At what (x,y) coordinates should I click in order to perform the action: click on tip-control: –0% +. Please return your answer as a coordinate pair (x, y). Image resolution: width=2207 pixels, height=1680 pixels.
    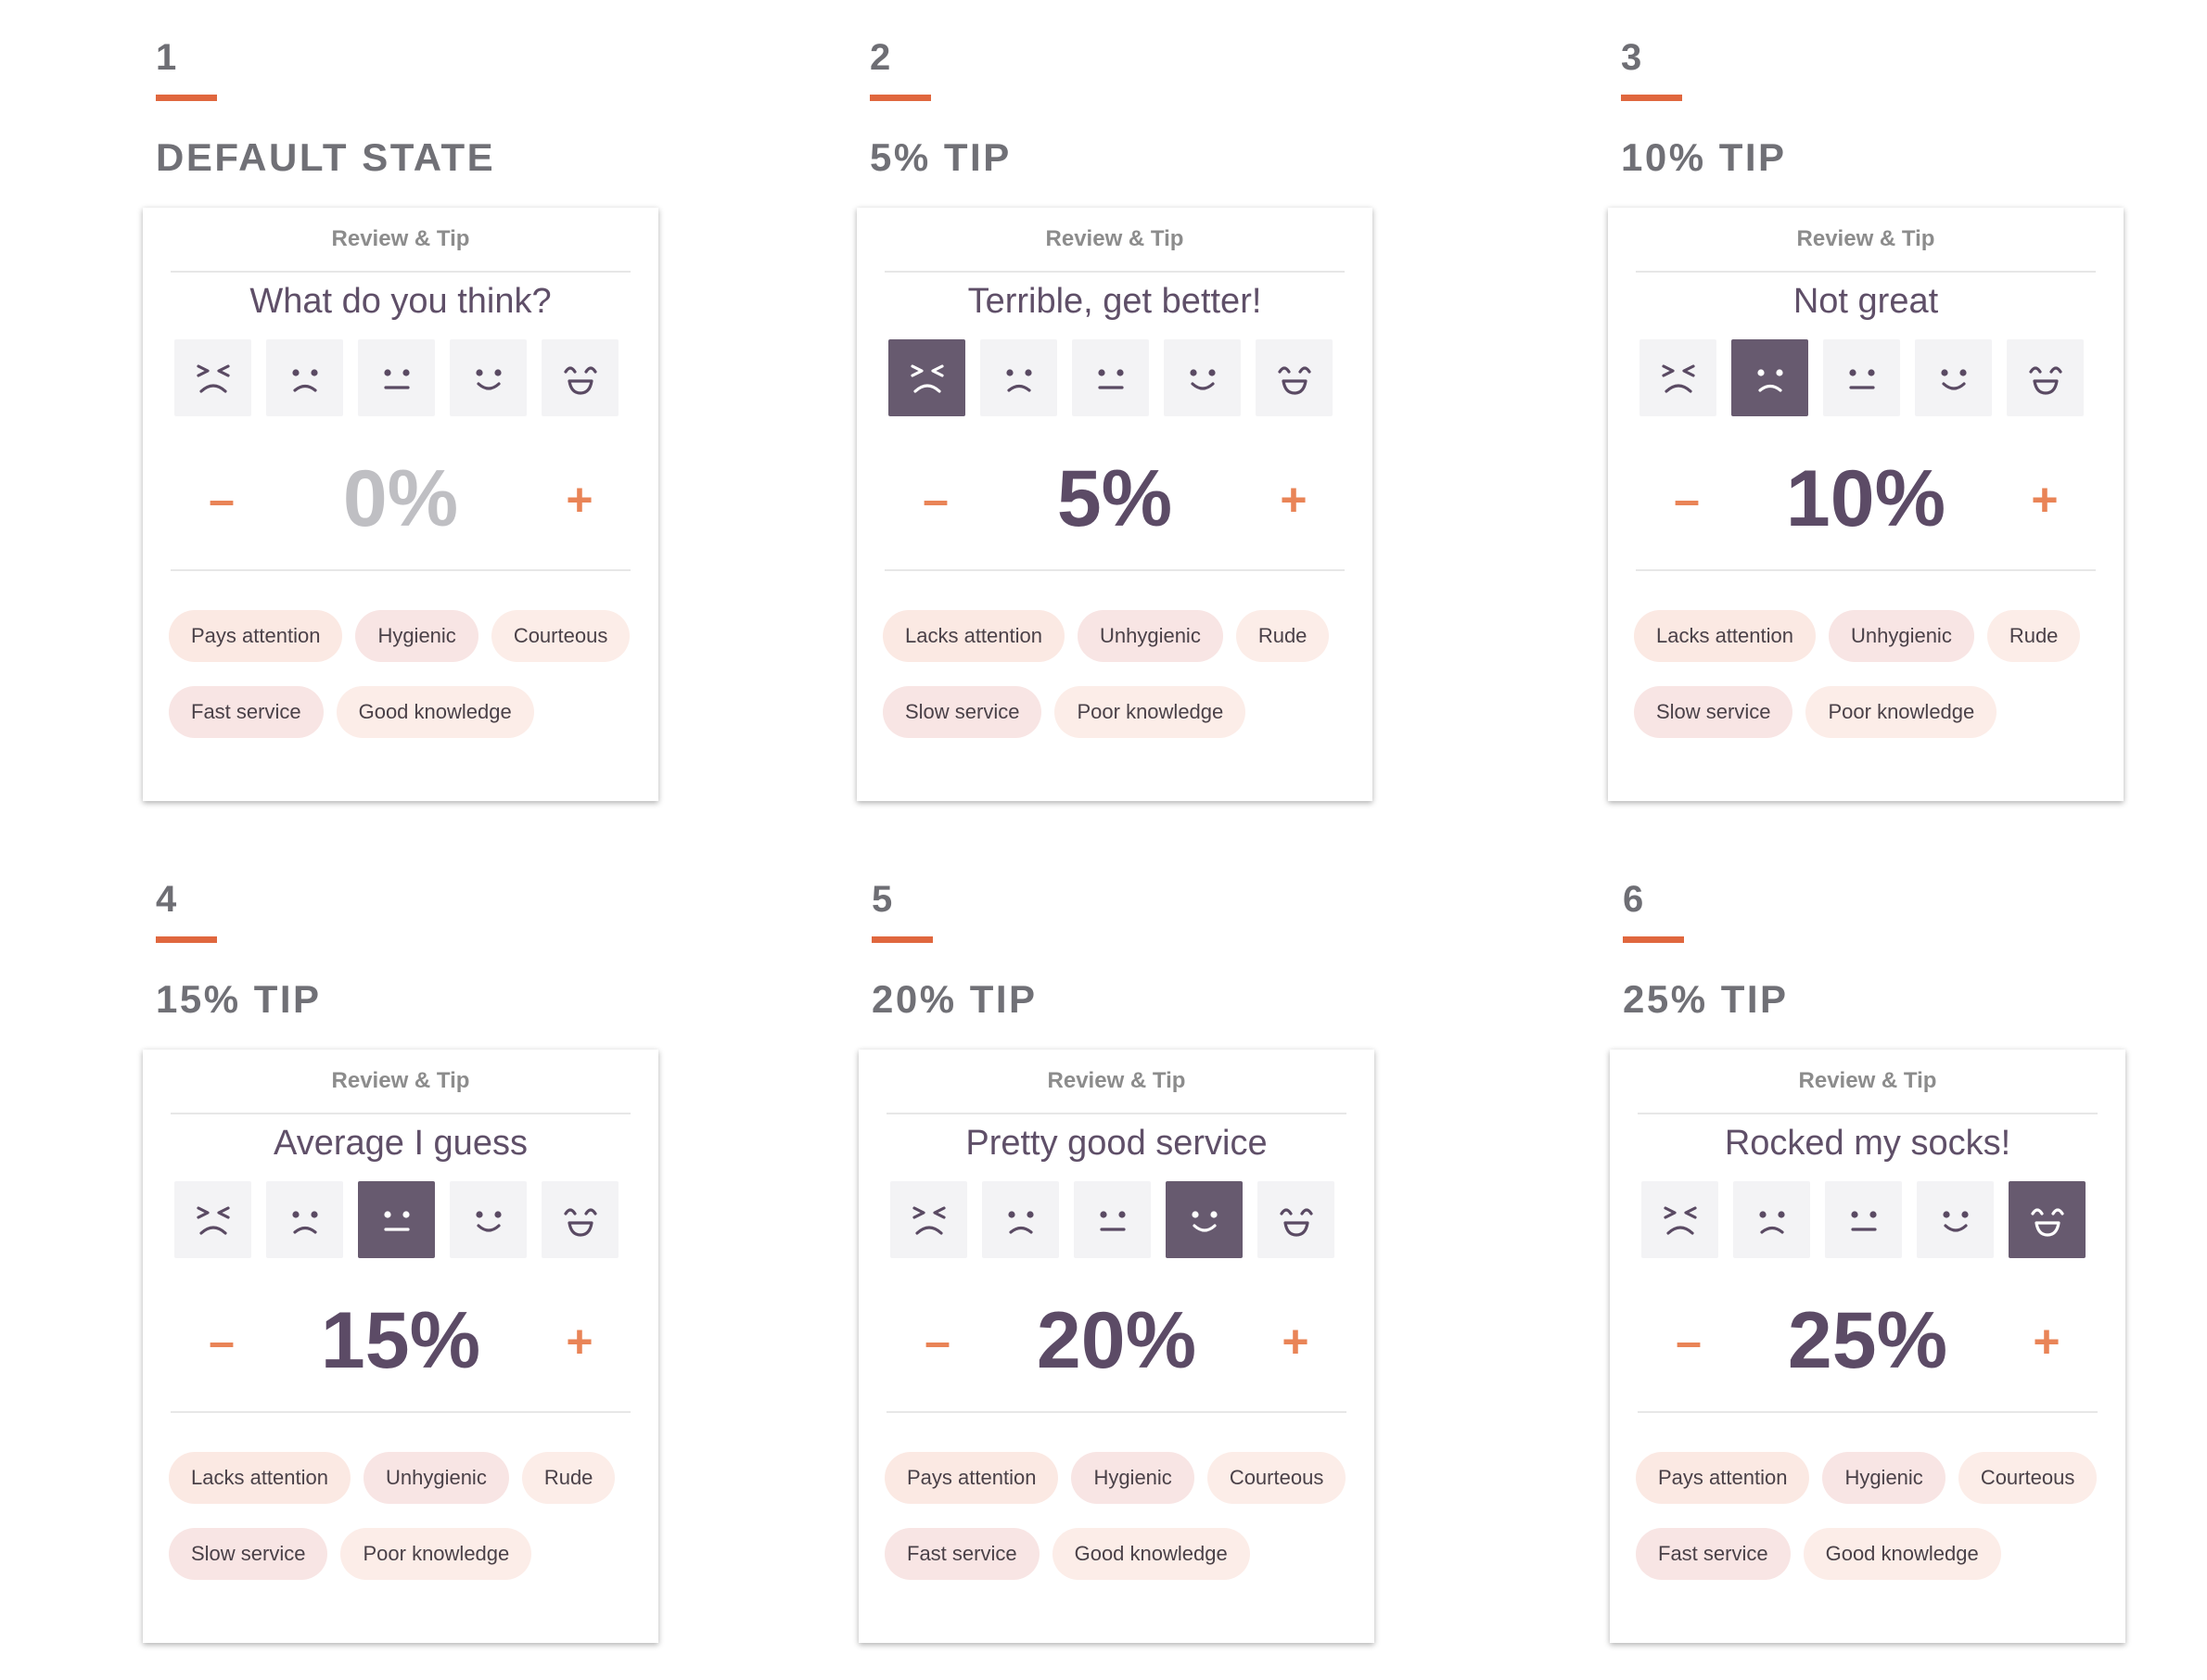
    Looking at the image, I should click on (400, 504).